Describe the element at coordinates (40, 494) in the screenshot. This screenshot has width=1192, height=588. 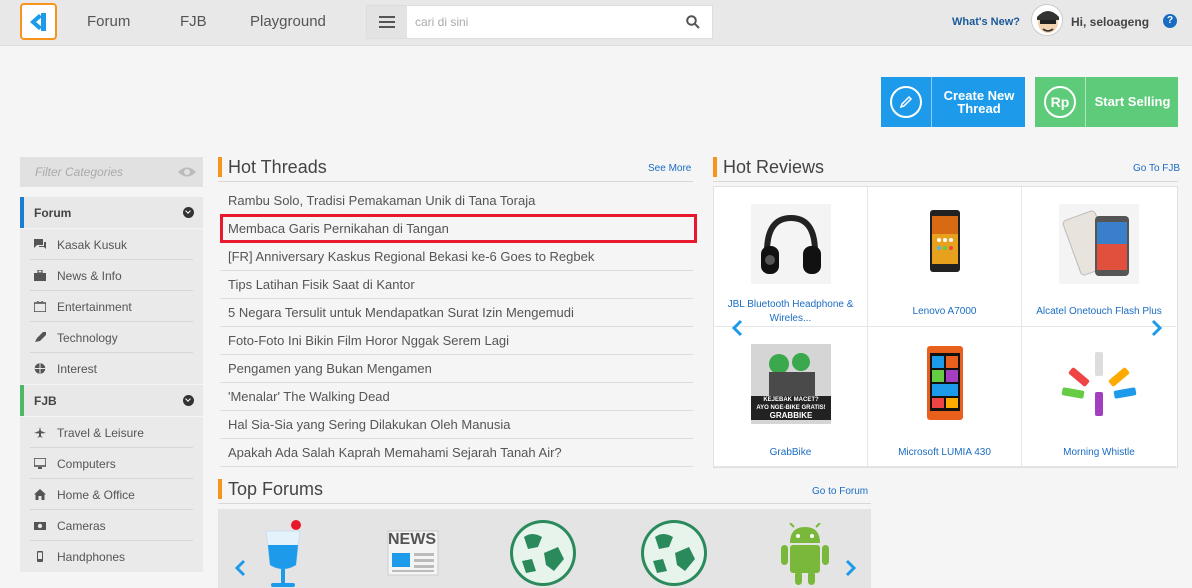
I see `home-icon` at that location.